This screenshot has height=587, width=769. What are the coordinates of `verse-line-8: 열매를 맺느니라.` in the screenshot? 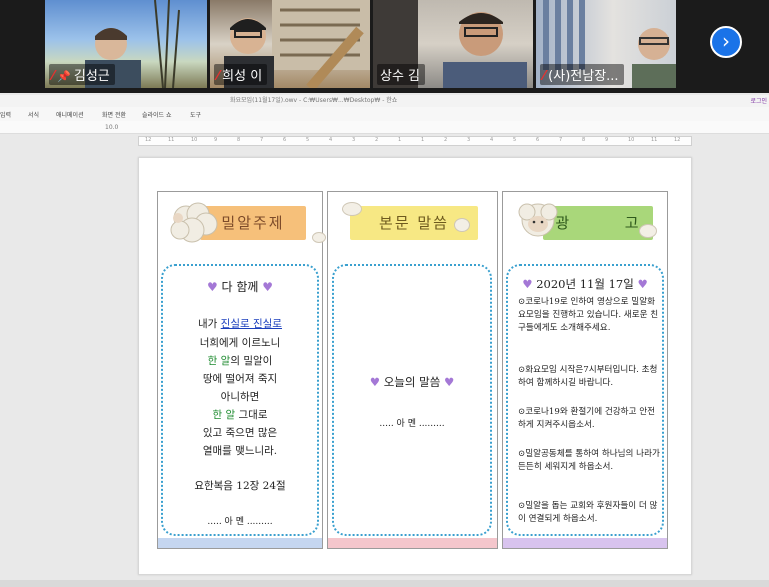 It's located at (240, 451).